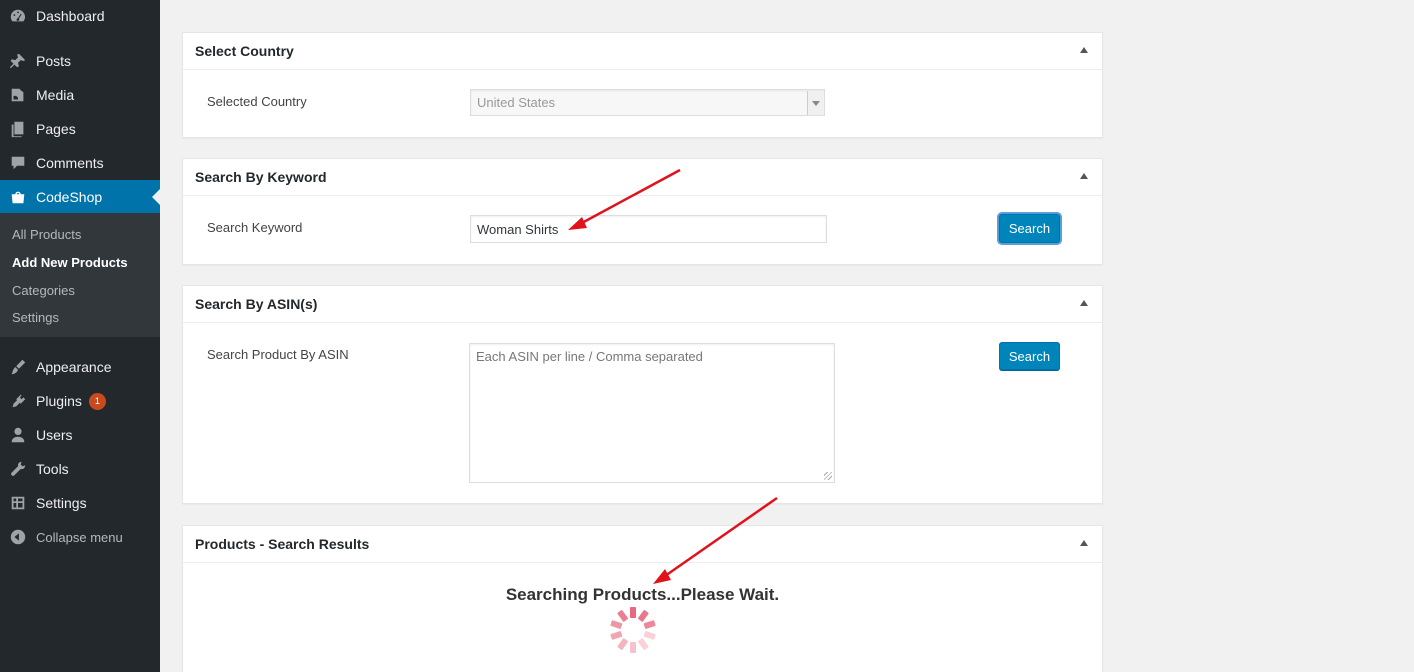 This screenshot has height=672, width=1414. What do you see at coordinates (18, 503) in the screenshot?
I see `settings-icon` at bounding box center [18, 503].